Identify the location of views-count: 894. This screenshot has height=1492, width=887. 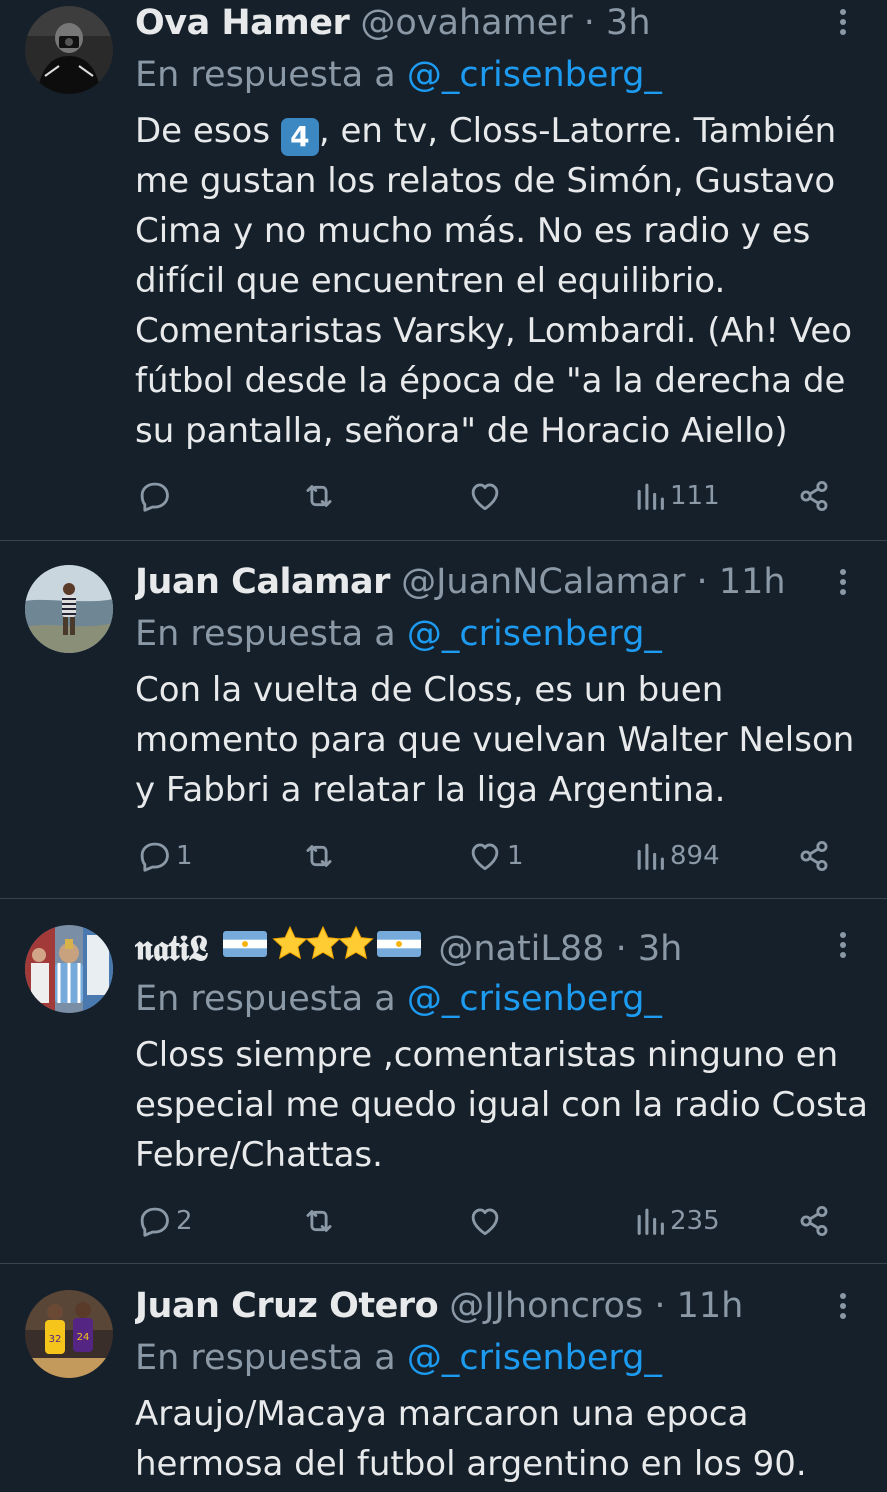
(695, 856).